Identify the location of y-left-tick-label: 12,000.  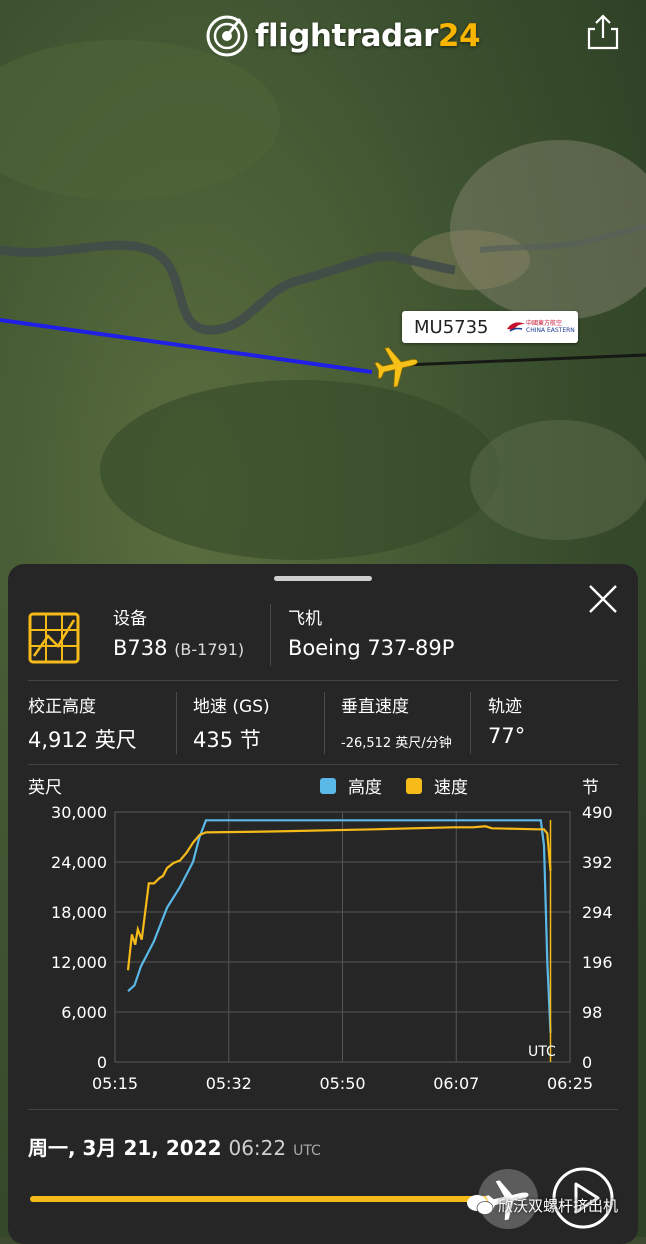
(79, 962).